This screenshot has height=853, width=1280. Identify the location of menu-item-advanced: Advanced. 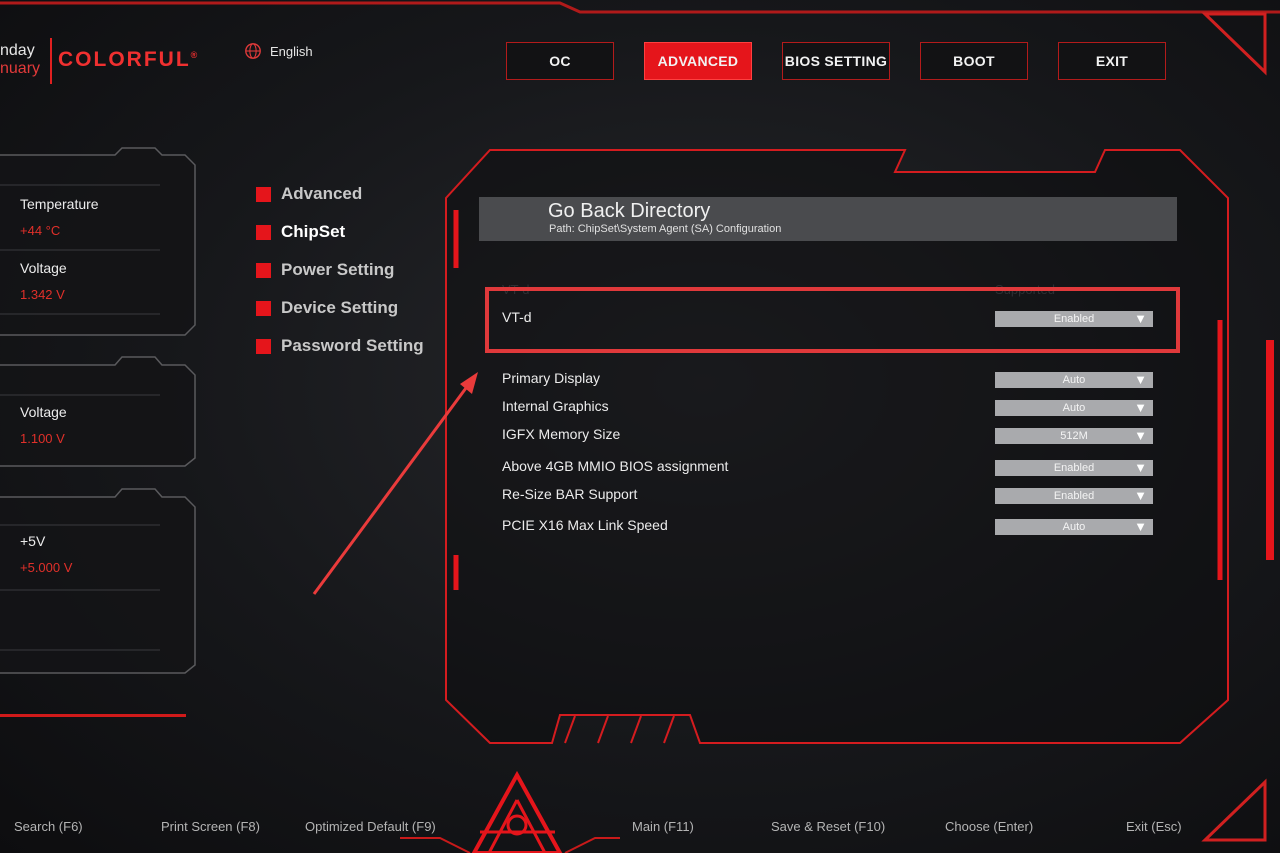
(309, 194).